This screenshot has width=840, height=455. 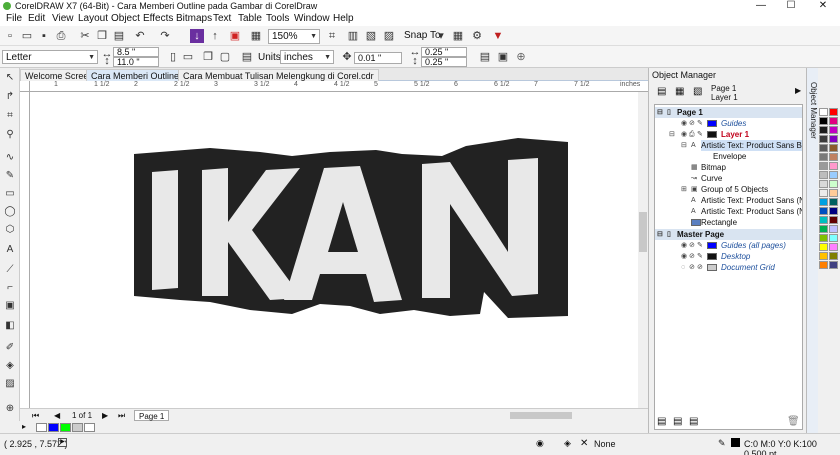 I want to click on page-view-icon: ▤, so click(x=661, y=91).